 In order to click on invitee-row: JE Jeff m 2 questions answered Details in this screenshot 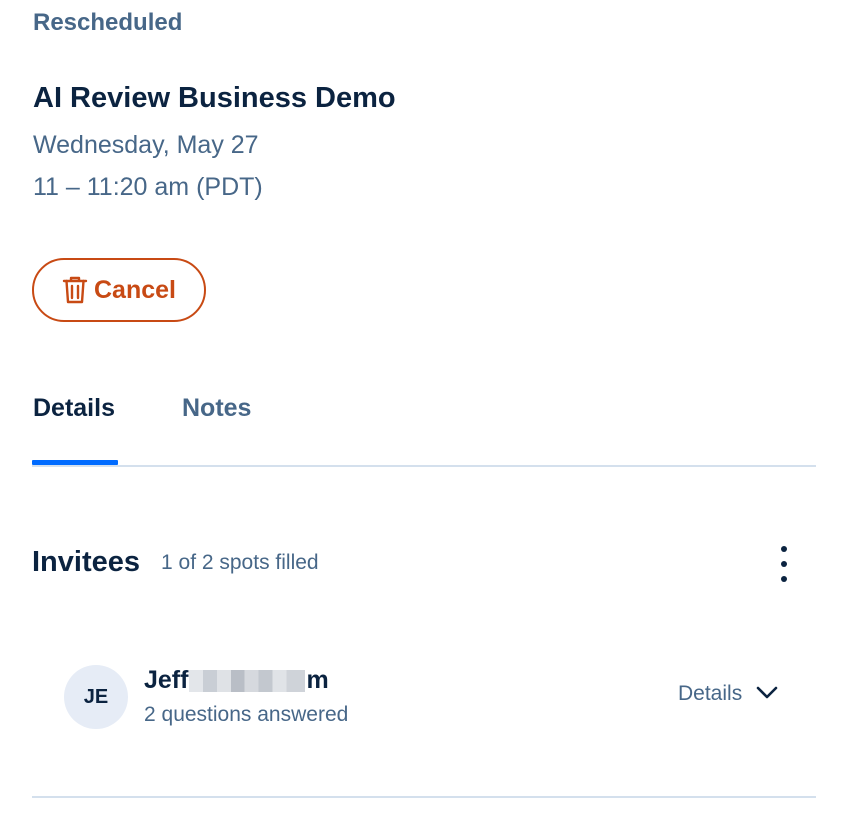, I will do `click(424, 700)`.